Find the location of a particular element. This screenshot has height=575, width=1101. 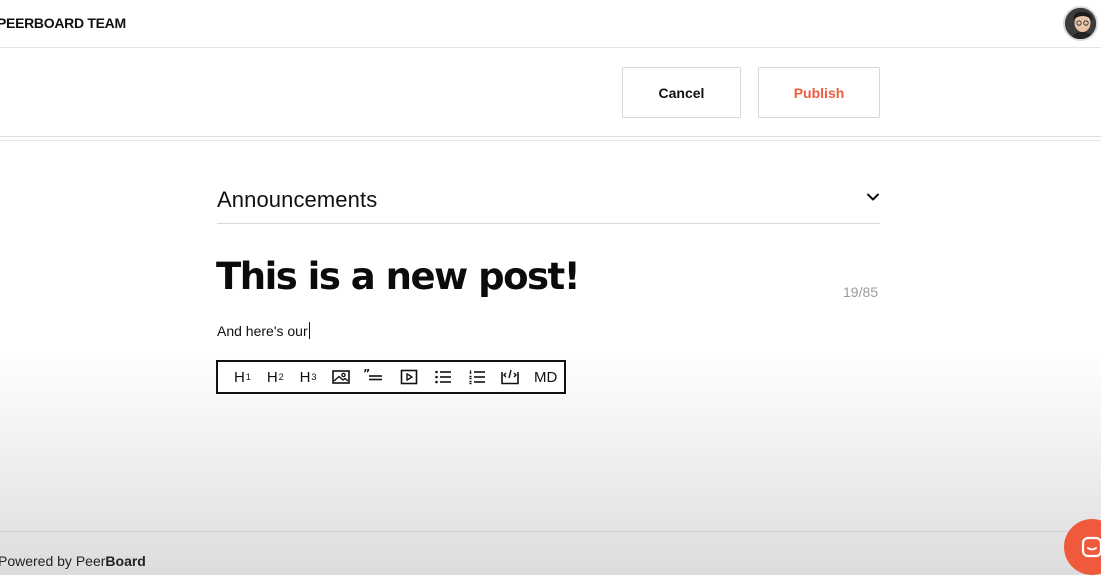

embed-video-button is located at coordinates (409, 377).